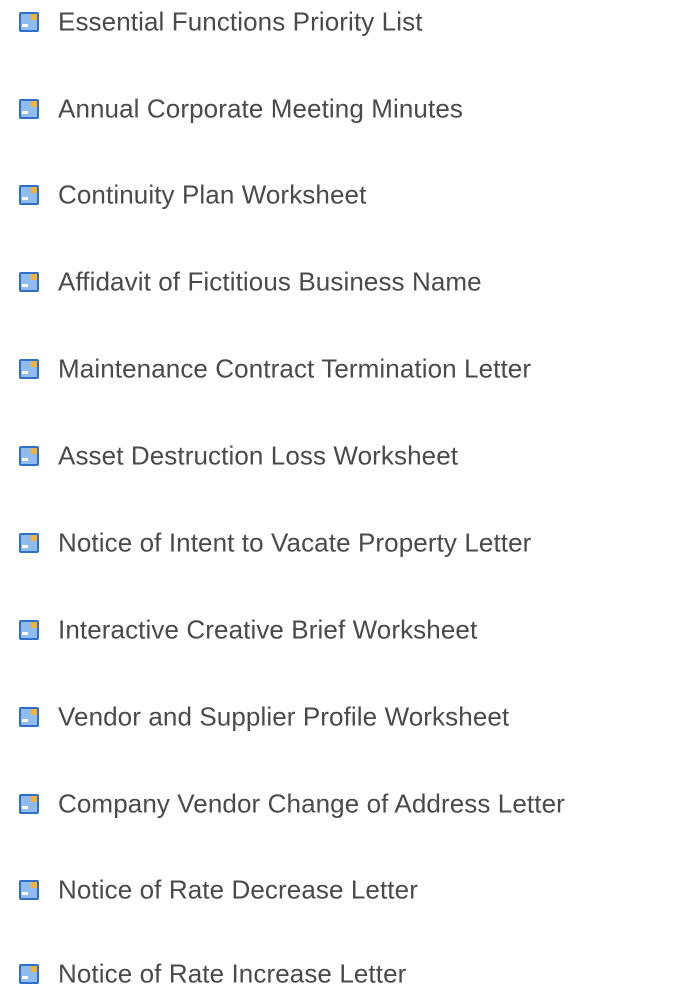 The width and height of the screenshot is (677, 994). What do you see at coordinates (260, 109) in the screenshot?
I see `document-link: Annual Corporate Meeting Minutes` at bounding box center [260, 109].